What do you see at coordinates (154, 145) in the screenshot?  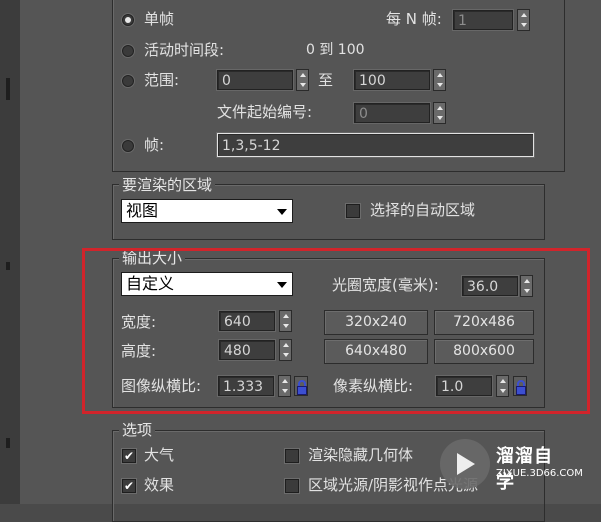 I see `frames-label: 帧:` at bounding box center [154, 145].